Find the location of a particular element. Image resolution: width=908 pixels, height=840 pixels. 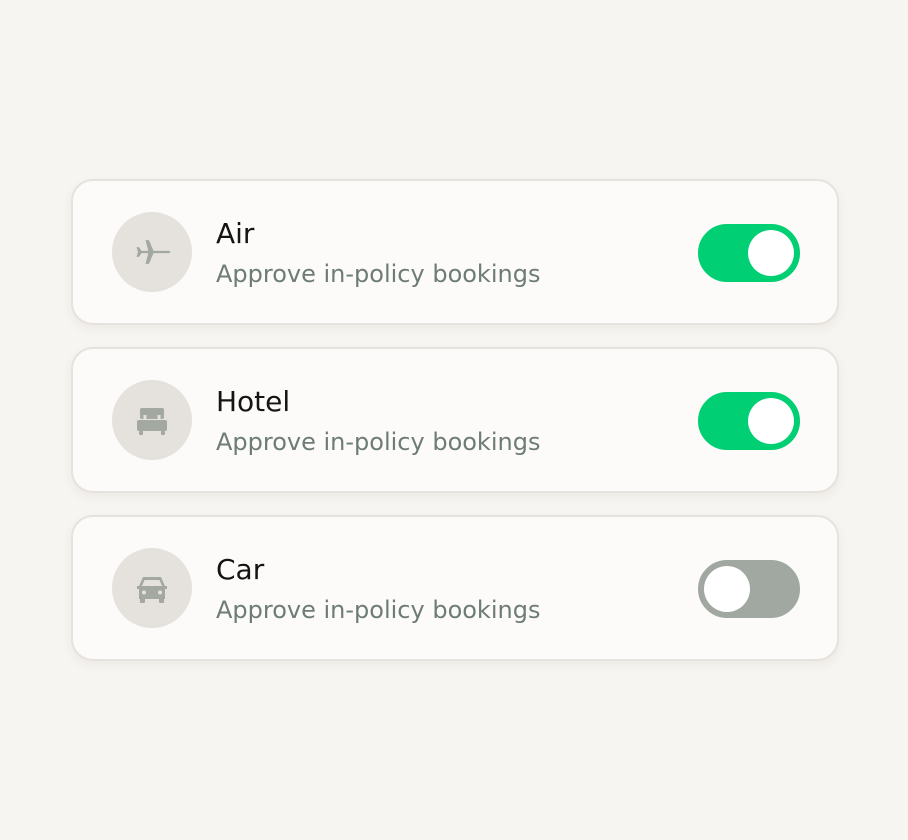

hotel-icon-badge is located at coordinates (152, 420).